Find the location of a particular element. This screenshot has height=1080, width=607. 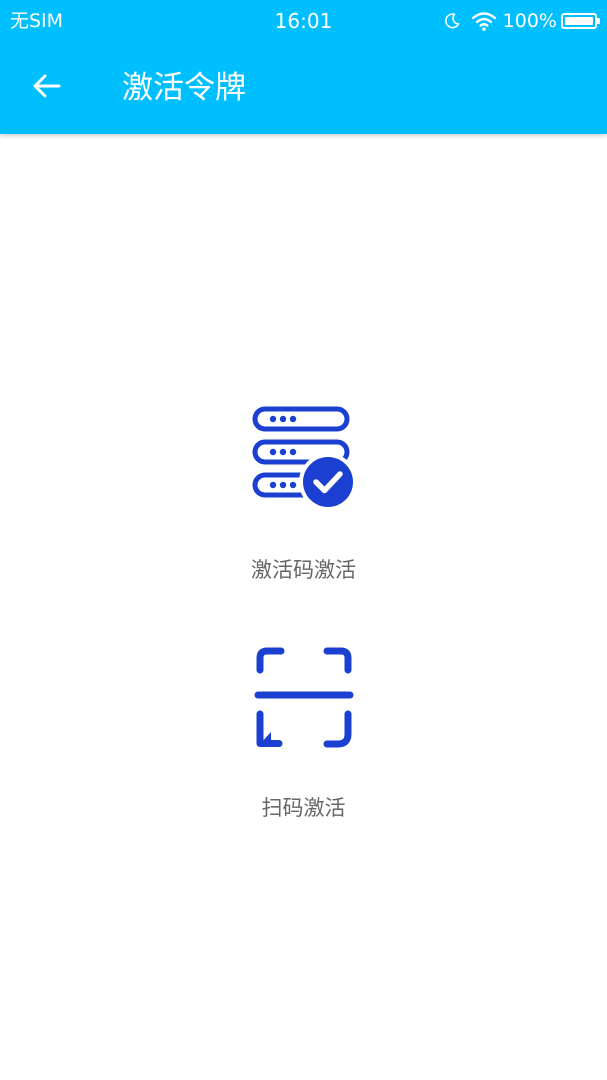

battery-tip is located at coordinates (598, 21).